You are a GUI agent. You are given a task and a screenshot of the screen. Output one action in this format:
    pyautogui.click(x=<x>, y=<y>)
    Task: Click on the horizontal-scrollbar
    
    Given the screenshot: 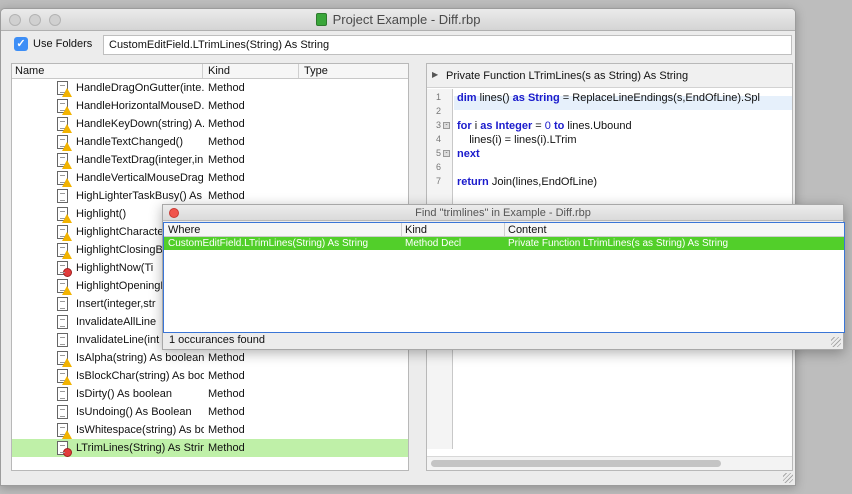 What is the action you would take?
    pyautogui.click(x=609, y=463)
    